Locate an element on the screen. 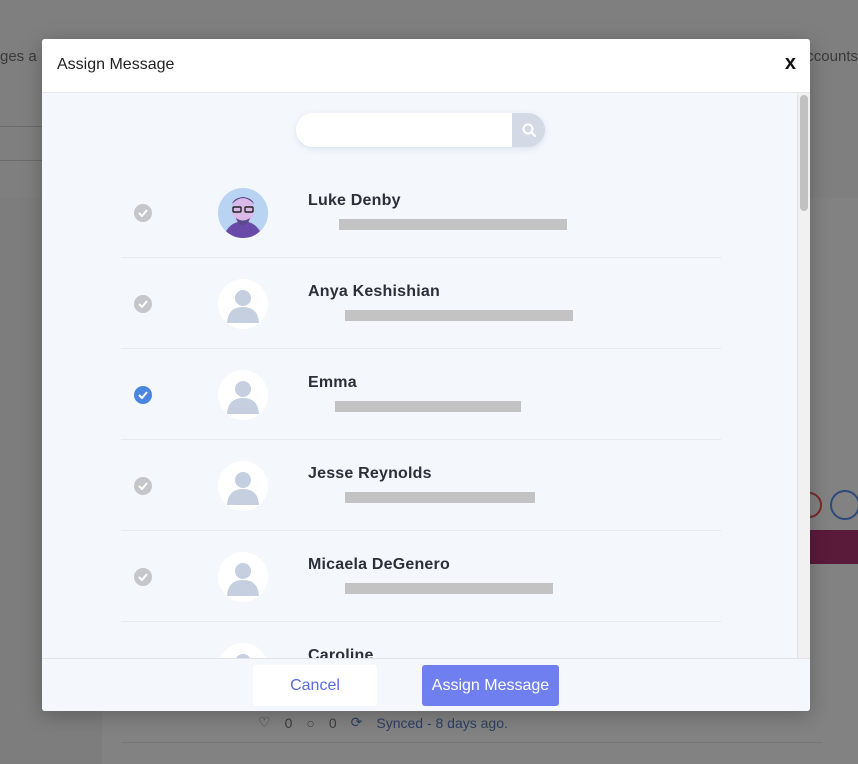 The image size is (858, 764). synced-status: Synced - 8 days ago. is located at coordinates (442, 722).